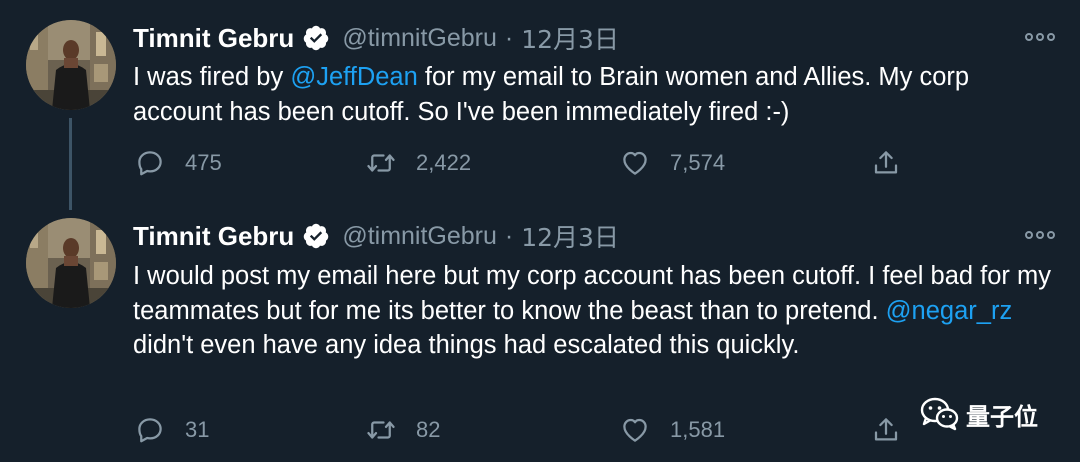  I want to click on thread-line, so click(70, 164).